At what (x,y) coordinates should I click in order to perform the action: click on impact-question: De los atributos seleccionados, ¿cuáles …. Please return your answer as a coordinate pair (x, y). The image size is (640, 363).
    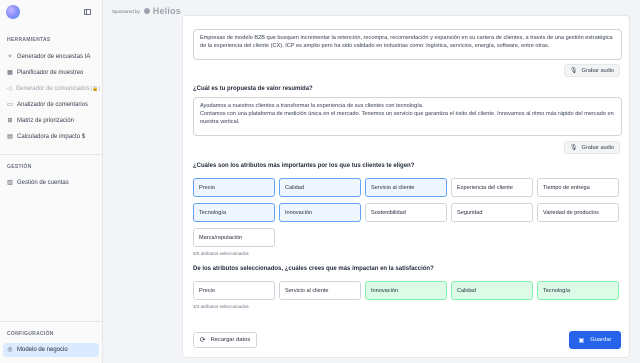
    Looking at the image, I should click on (313, 269).